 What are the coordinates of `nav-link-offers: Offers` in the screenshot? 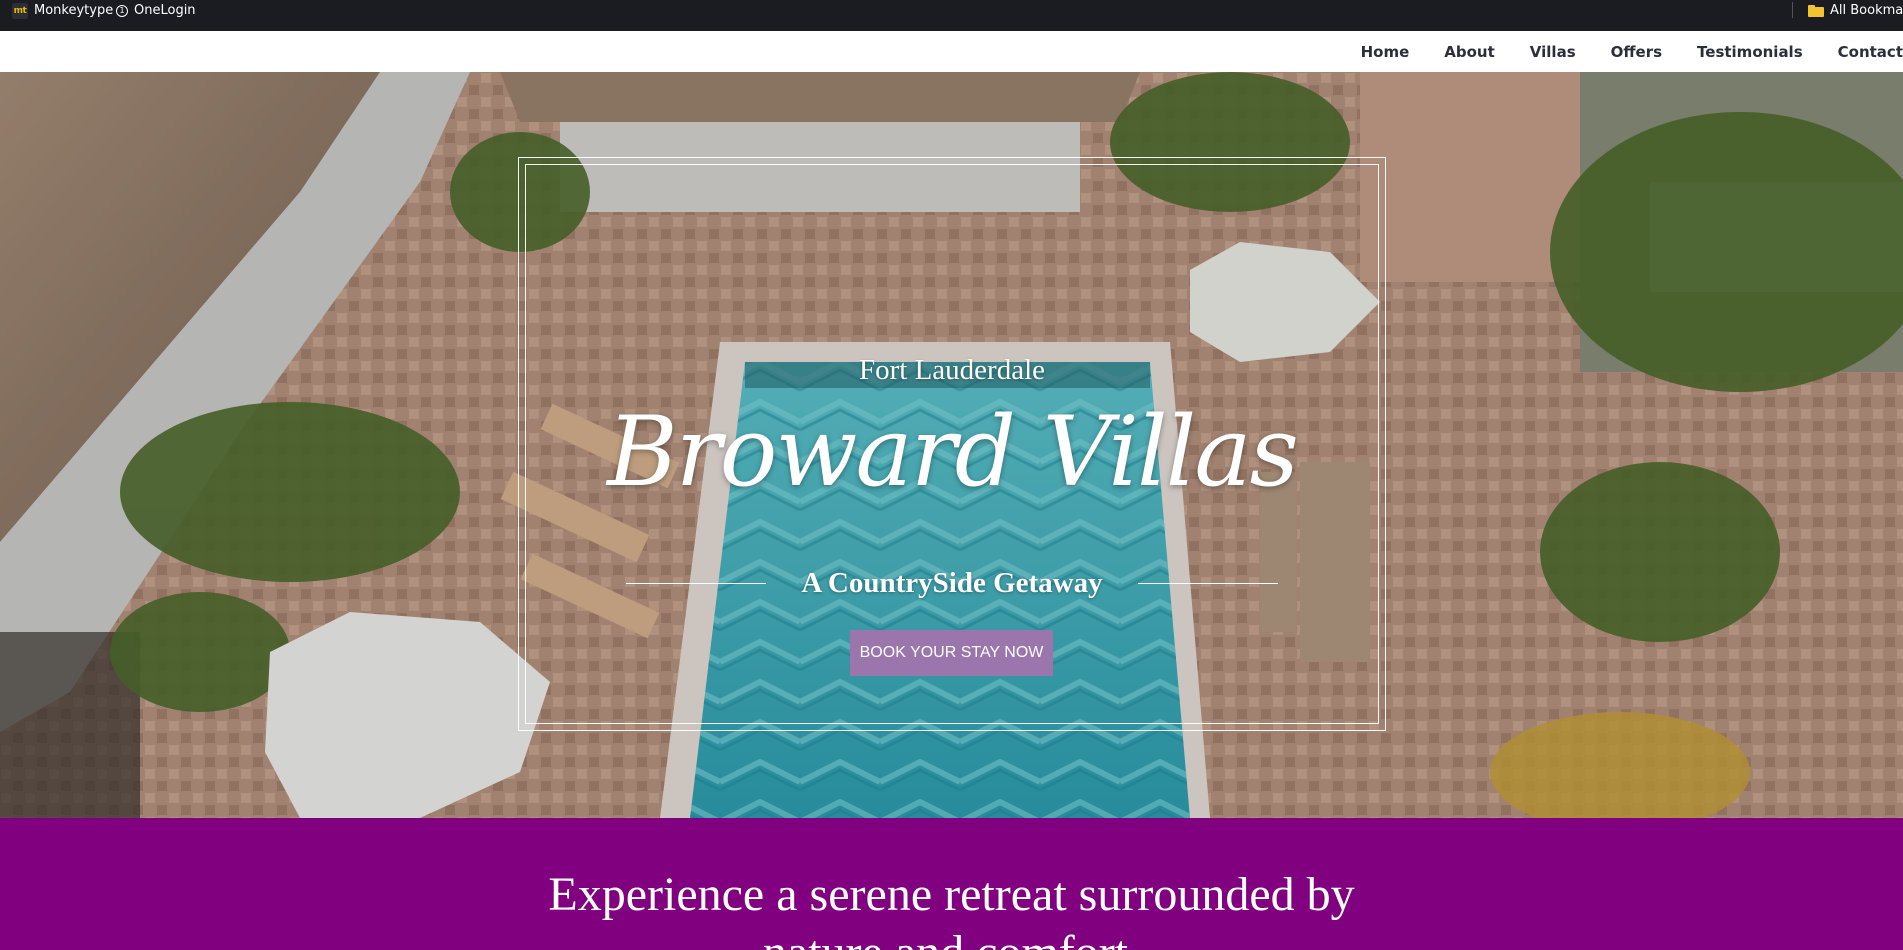 It's located at (1636, 52).